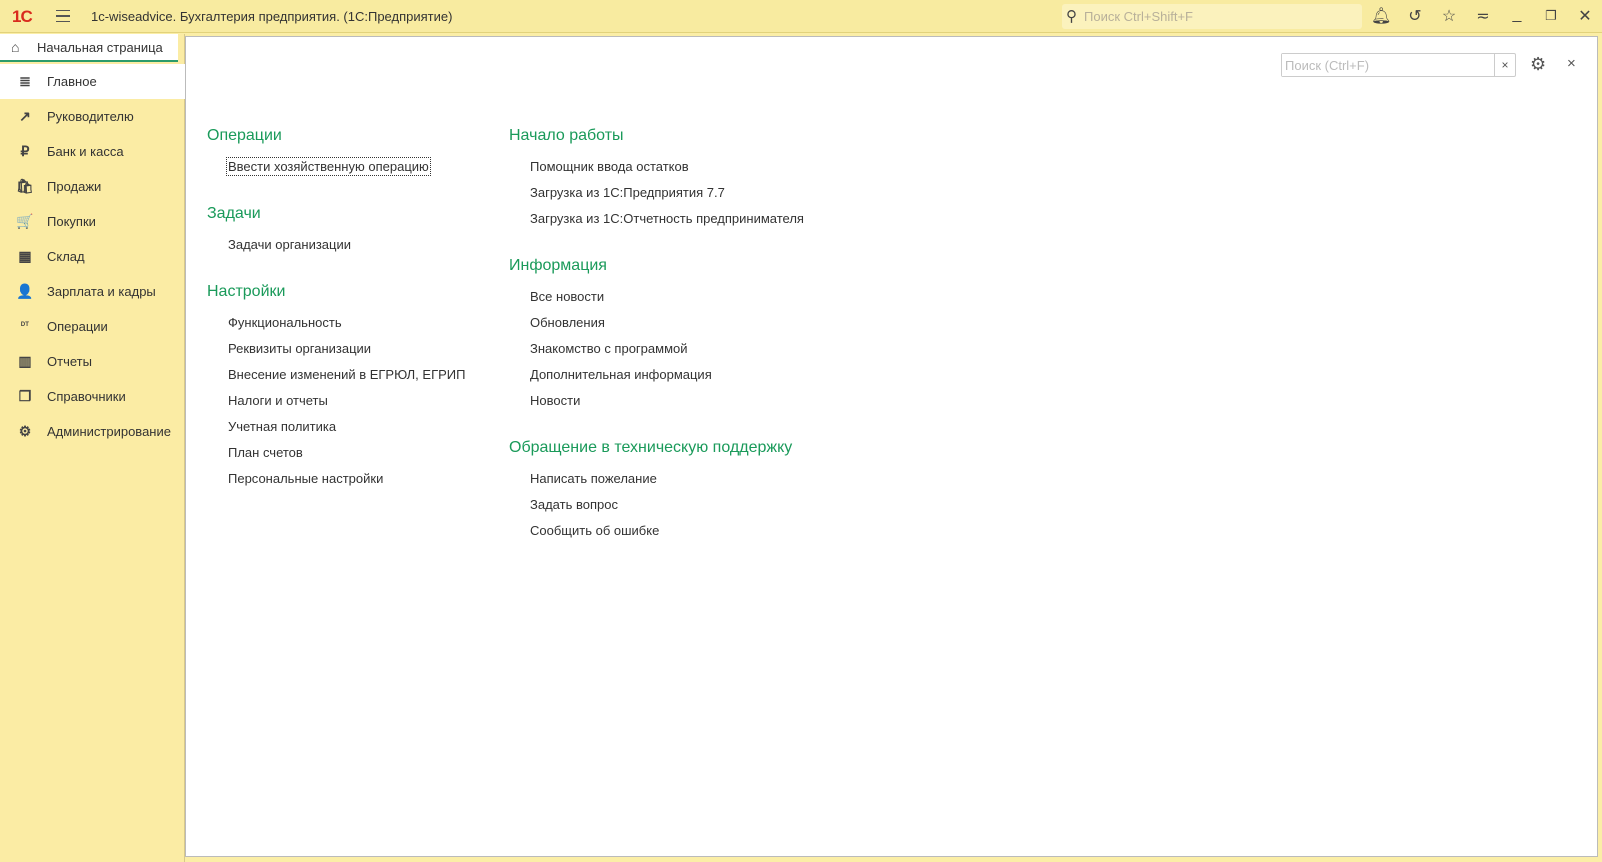  What do you see at coordinates (1449, 16) in the screenshot?
I see `star-icon: ☆` at bounding box center [1449, 16].